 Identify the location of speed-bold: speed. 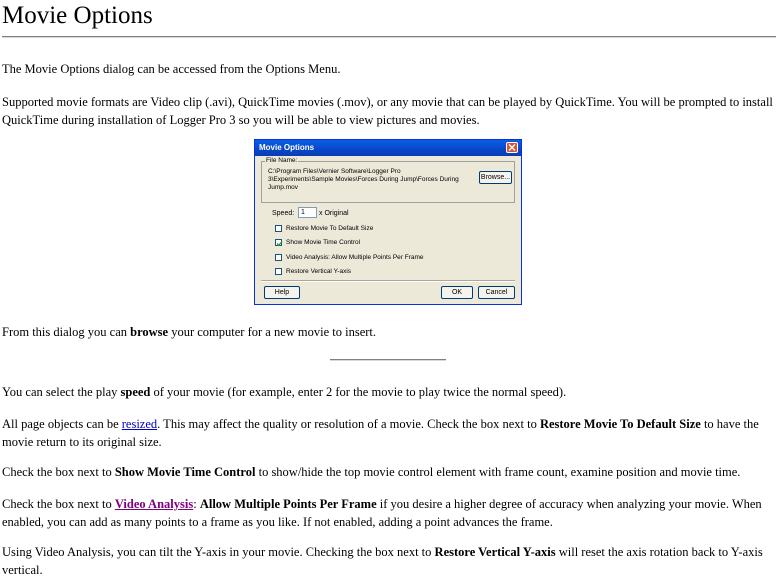
(135, 392).